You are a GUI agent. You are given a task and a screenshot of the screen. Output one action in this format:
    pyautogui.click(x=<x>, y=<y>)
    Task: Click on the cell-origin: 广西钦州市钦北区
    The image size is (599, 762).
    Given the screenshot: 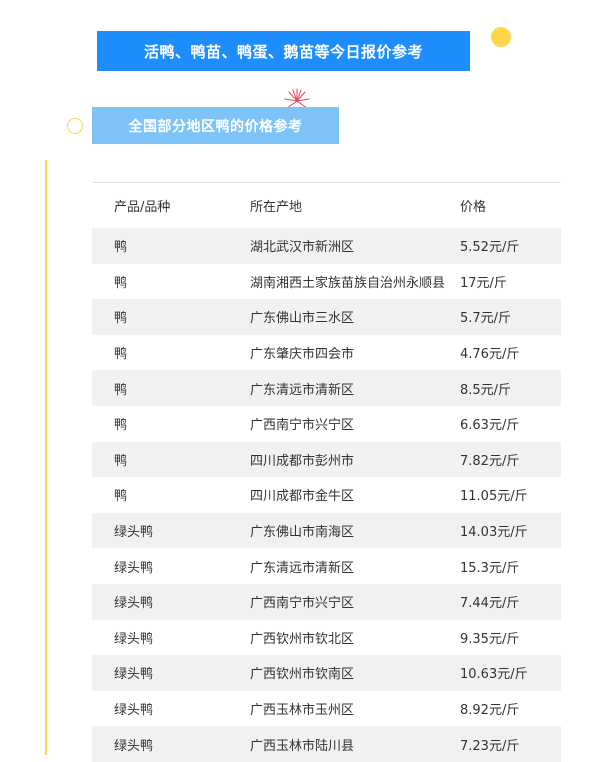 What is the action you would take?
    pyautogui.click(x=302, y=639)
    